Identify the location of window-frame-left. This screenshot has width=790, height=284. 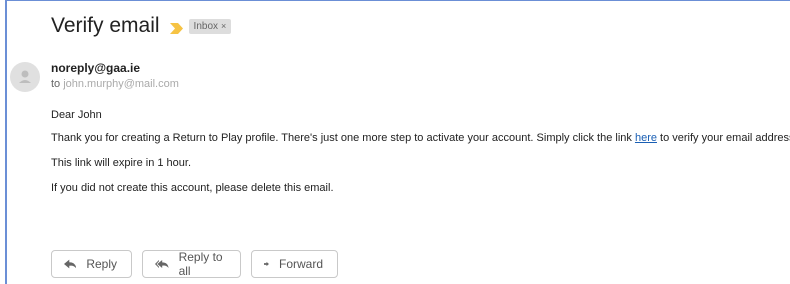
(6, 142).